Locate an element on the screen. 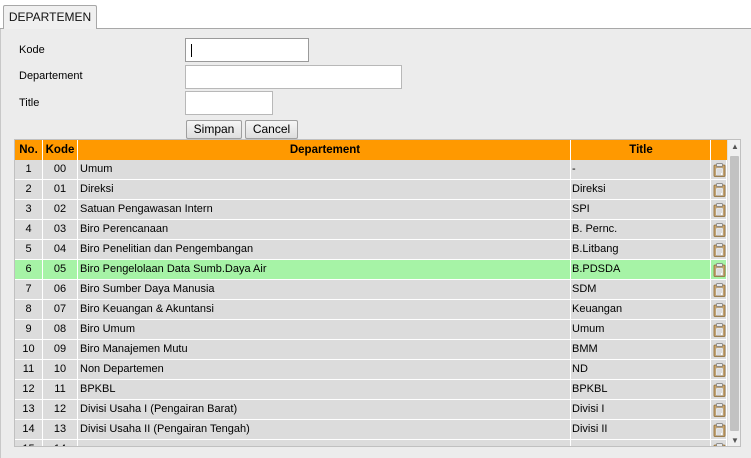  cell-departement: Biro Pengelolaan Data Sumb.Daya Air is located at coordinates (324, 270).